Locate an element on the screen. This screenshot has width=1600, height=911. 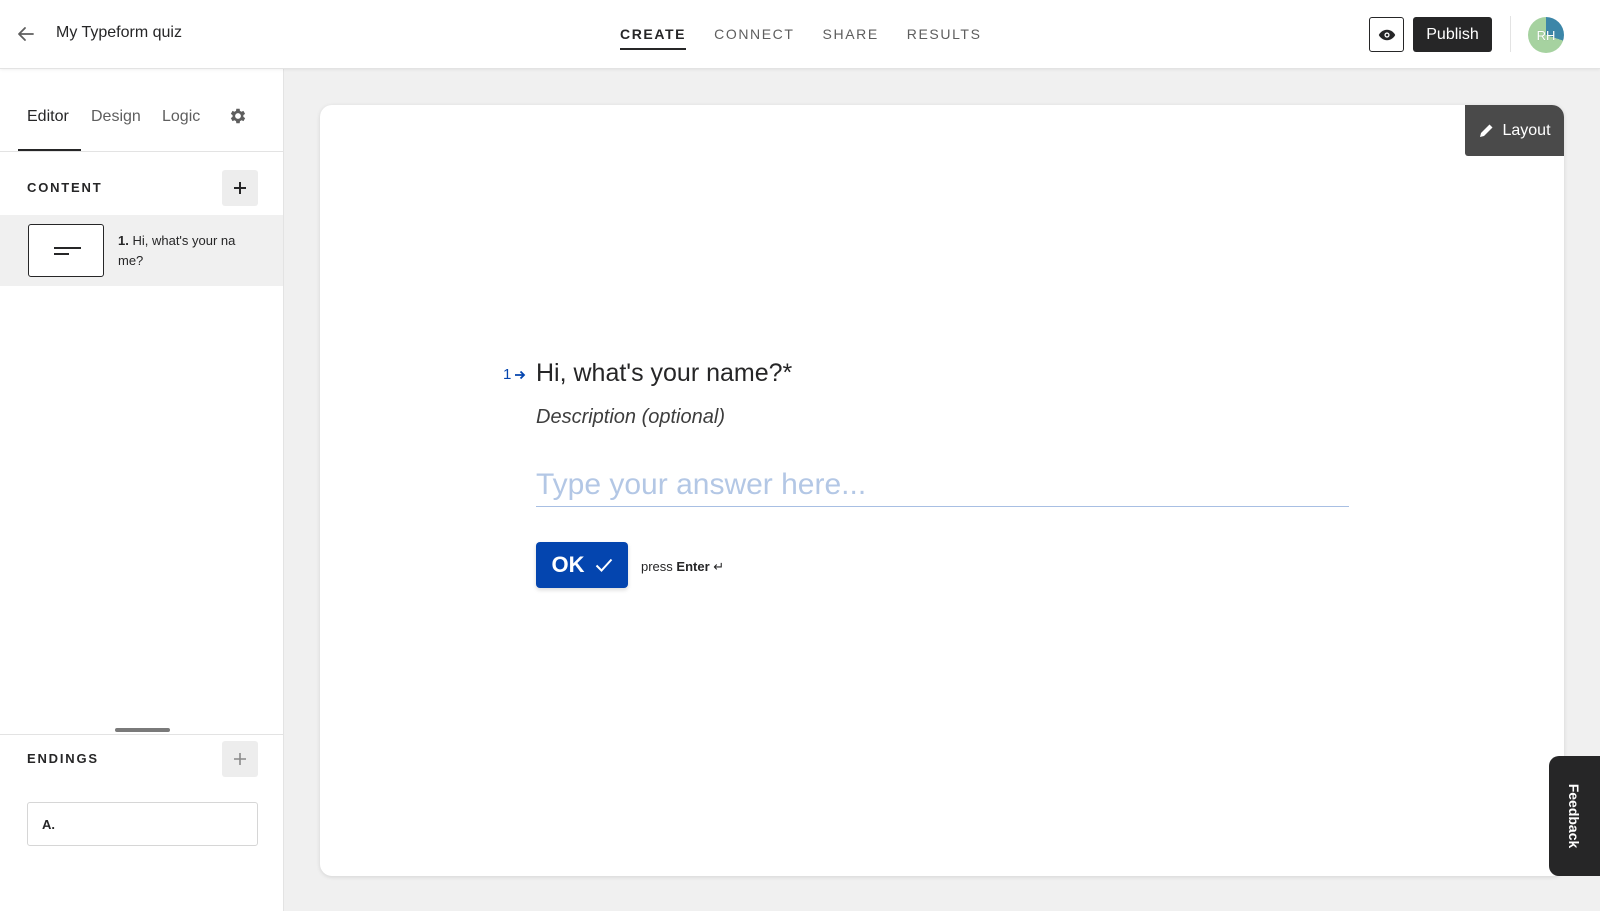
add-ending-button is located at coordinates (240, 759).